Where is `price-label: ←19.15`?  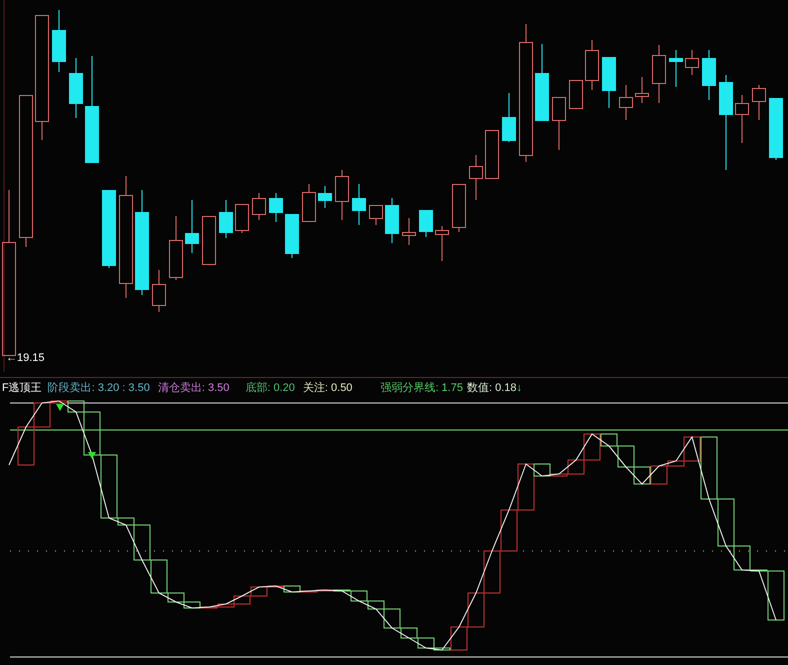
price-label: ←19.15 is located at coordinates (25, 358).